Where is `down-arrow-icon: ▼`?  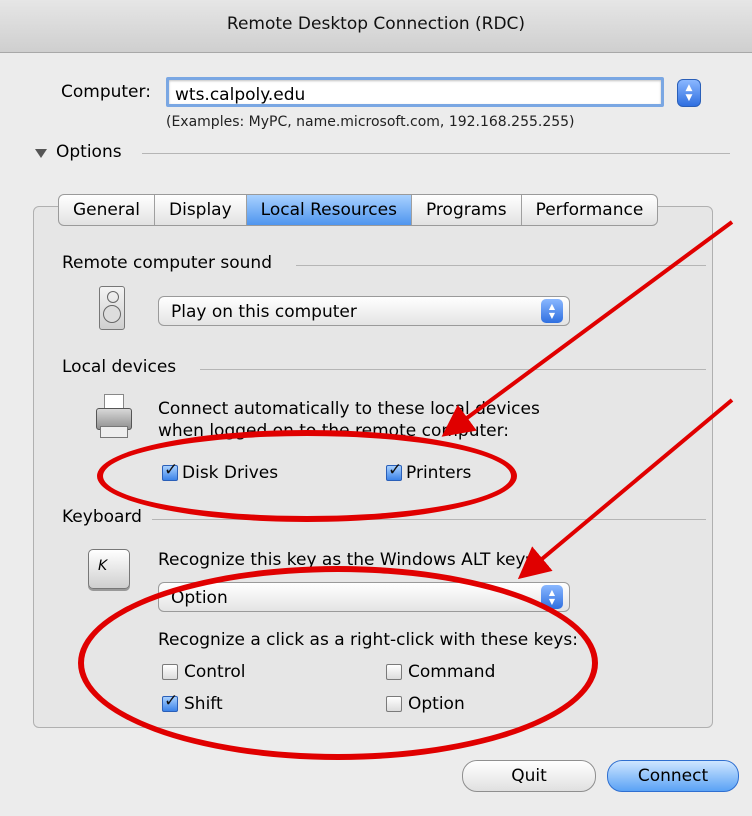
down-arrow-icon: ▼ is located at coordinates (689, 98).